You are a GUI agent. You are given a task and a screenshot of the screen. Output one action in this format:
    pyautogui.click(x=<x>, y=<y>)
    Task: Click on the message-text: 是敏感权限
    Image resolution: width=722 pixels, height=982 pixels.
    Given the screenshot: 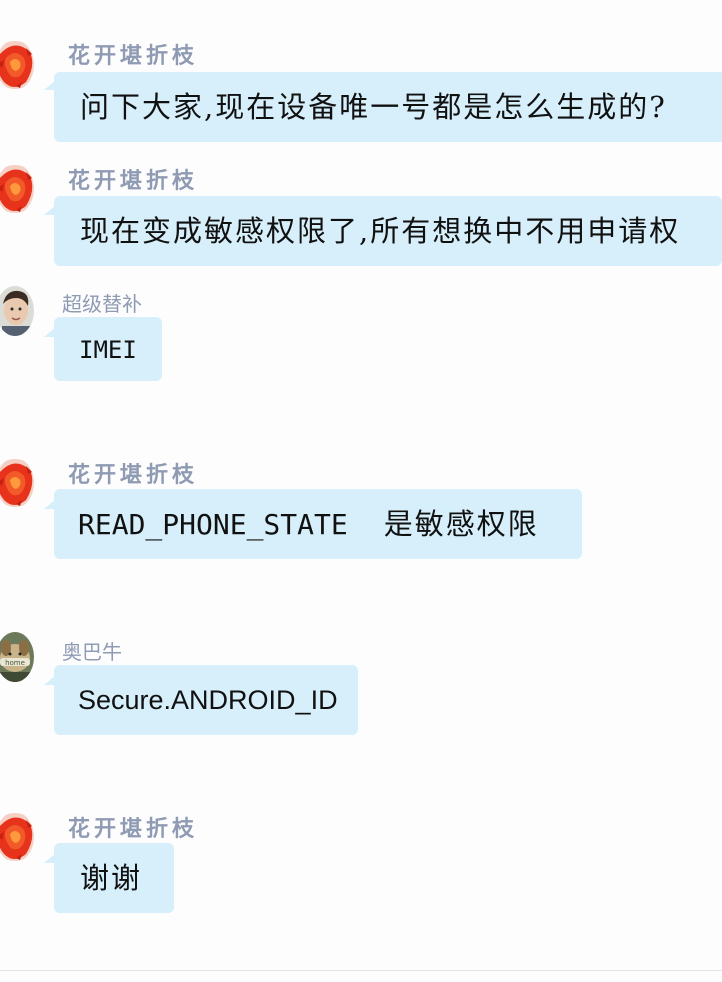 What is the action you would take?
    pyautogui.click(x=461, y=524)
    